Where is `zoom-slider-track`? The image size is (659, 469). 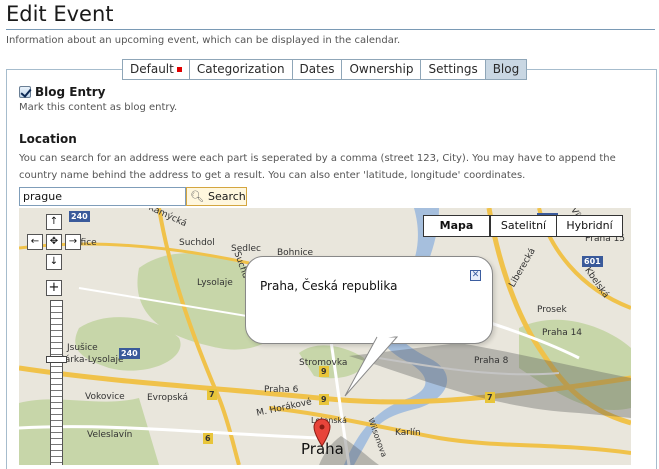
zoom-slider-track is located at coordinates (56, 382).